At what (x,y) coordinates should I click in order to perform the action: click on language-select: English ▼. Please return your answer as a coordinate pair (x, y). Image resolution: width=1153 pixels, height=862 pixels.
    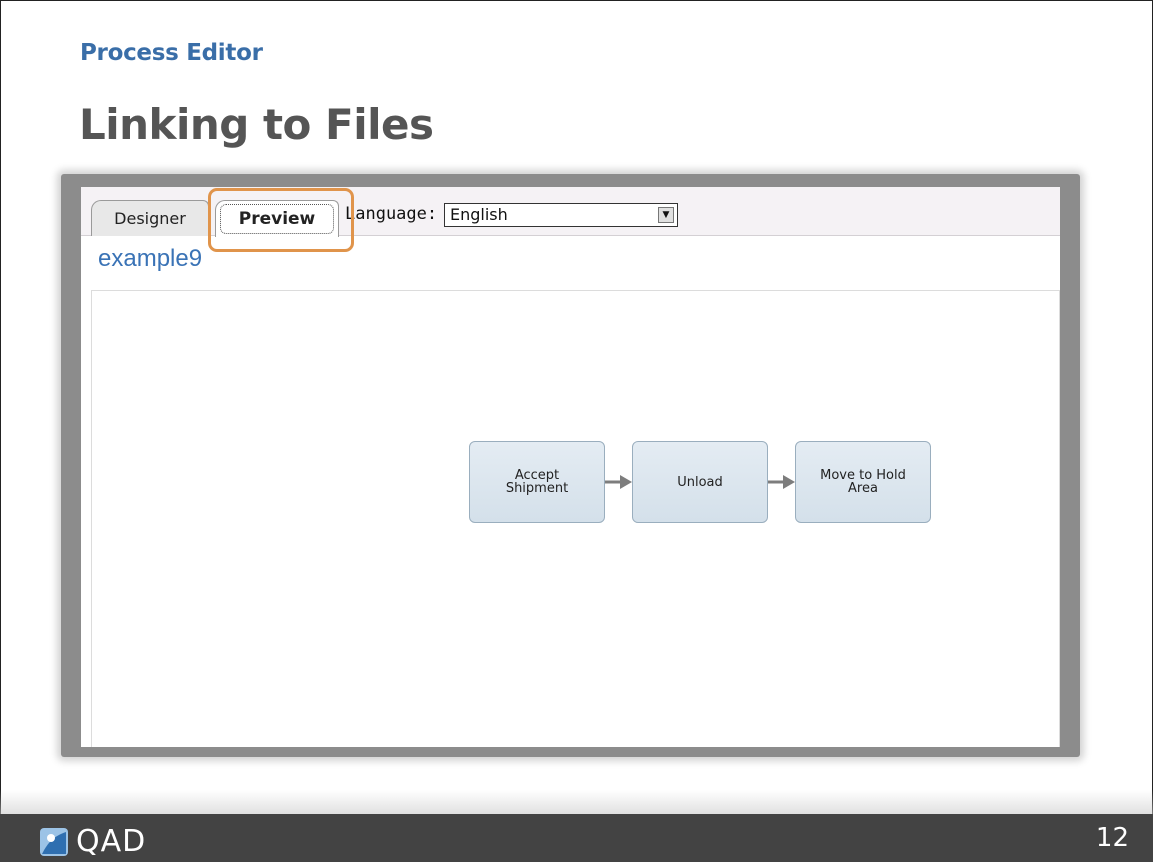
    Looking at the image, I should click on (561, 215).